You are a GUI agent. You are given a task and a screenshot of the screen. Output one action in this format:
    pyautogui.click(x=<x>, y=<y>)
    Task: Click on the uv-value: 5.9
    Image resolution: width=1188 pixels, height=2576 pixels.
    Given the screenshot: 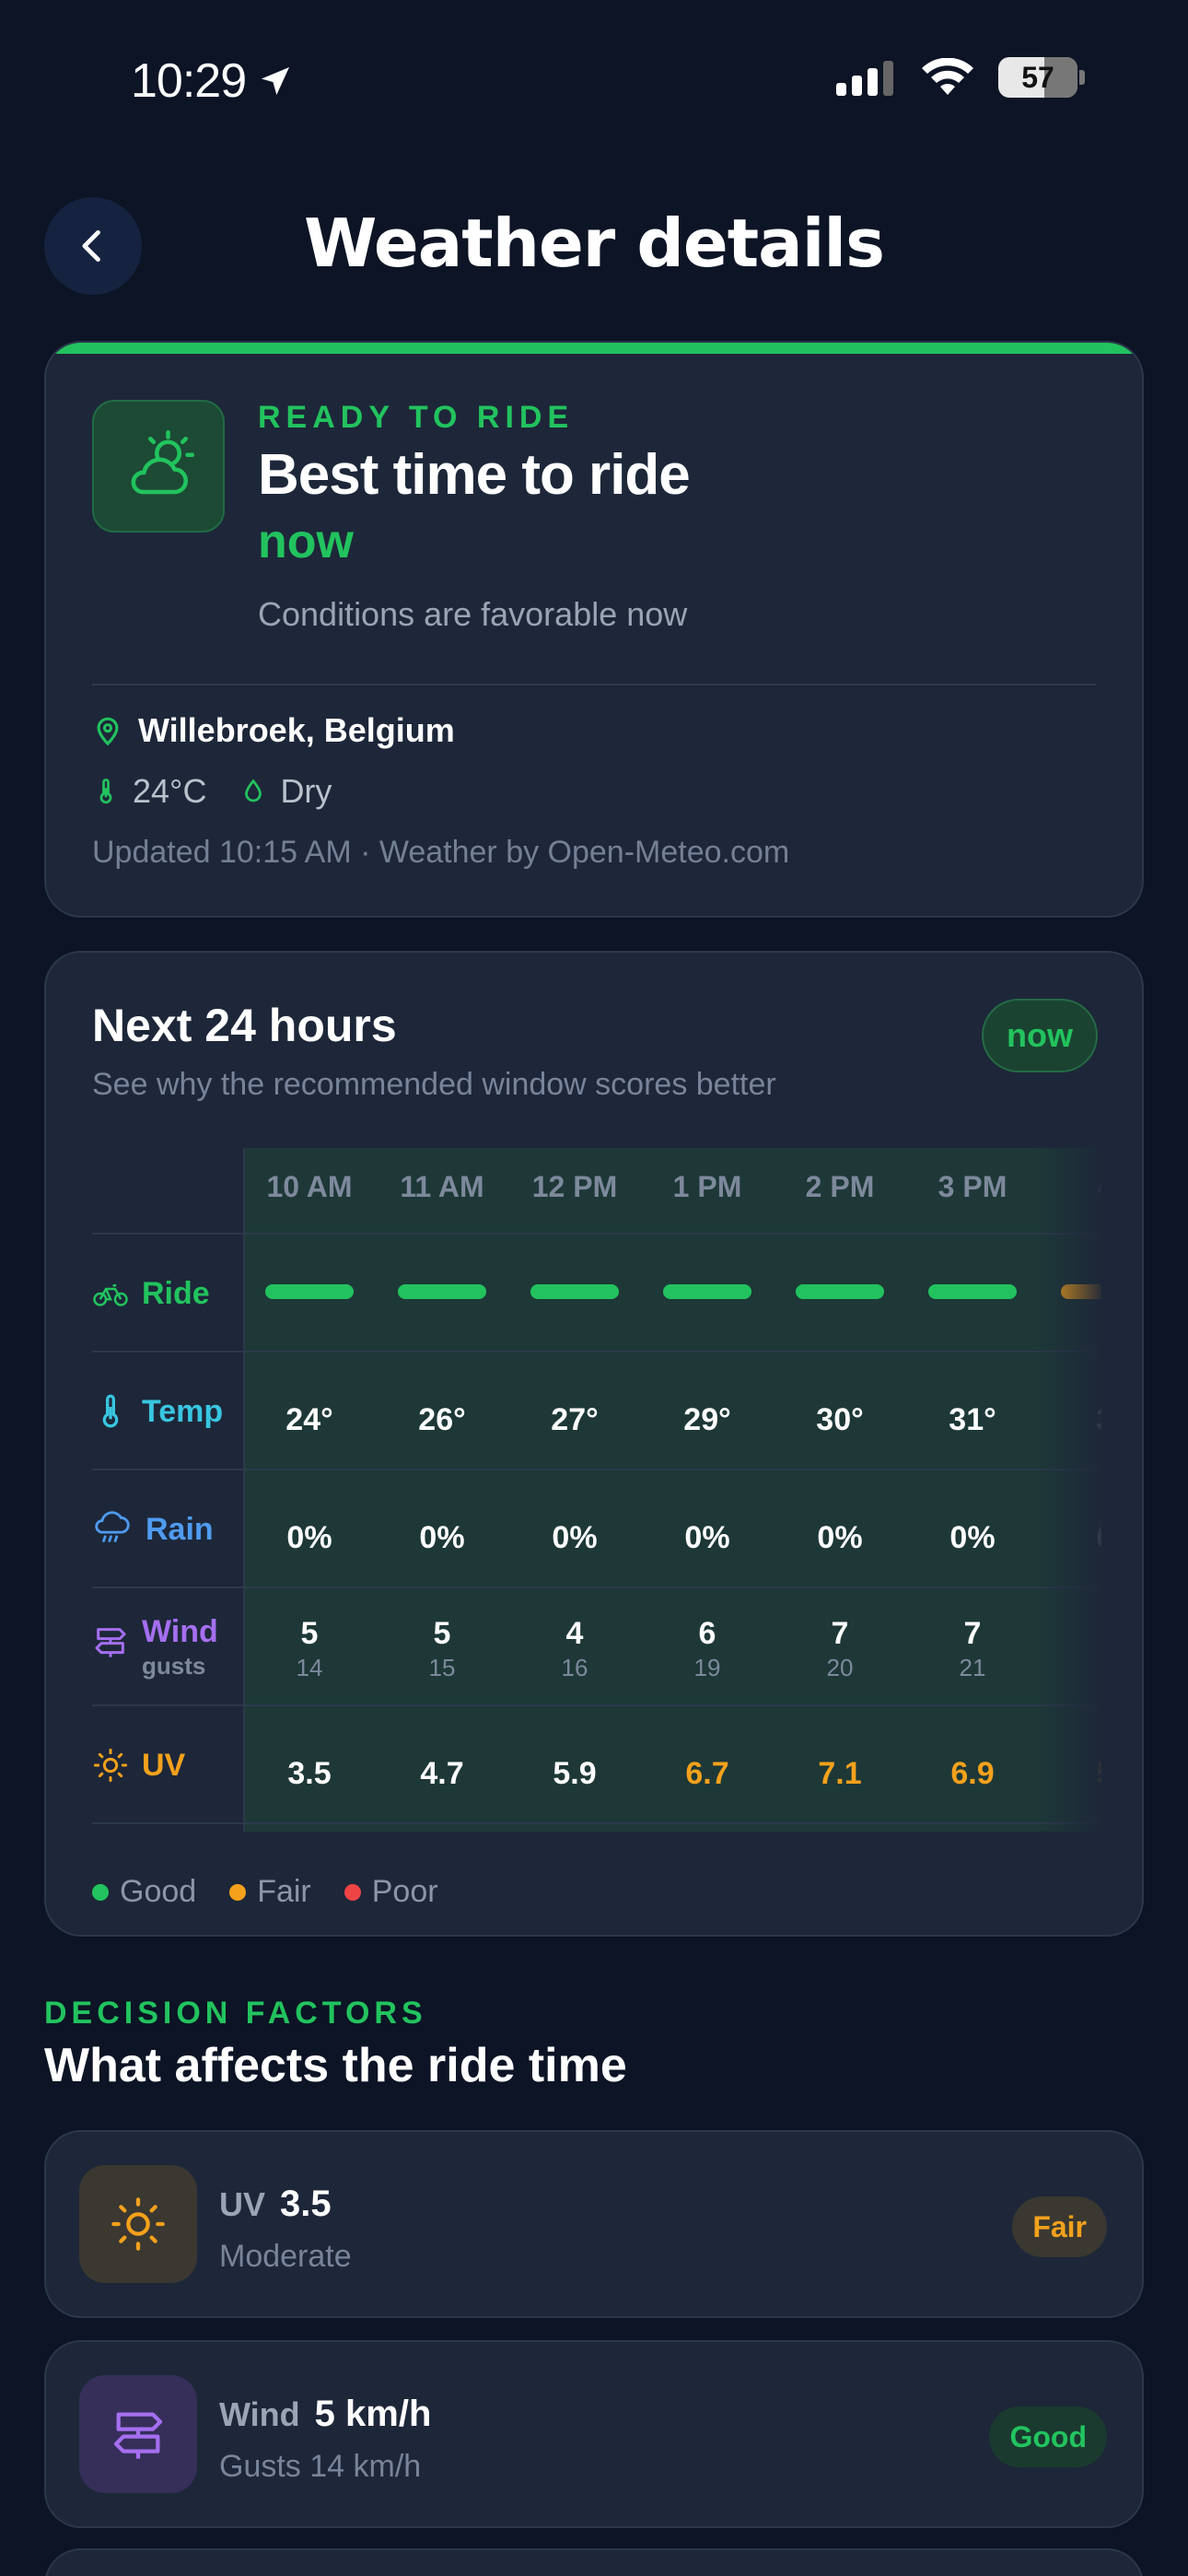 What is the action you would take?
    pyautogui.click(x=575, y=1773)
    